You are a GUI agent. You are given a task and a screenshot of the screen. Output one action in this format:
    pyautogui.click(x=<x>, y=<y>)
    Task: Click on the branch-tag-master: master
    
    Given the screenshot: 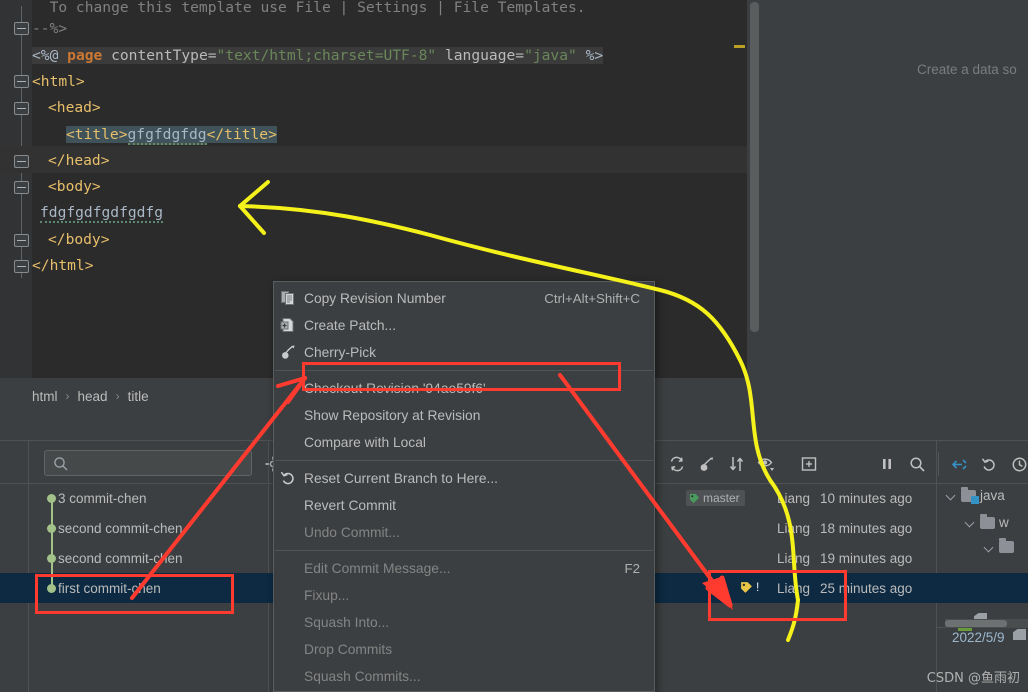 What is the action you would take?
    pyautogui.click(x=715, y=498)
    